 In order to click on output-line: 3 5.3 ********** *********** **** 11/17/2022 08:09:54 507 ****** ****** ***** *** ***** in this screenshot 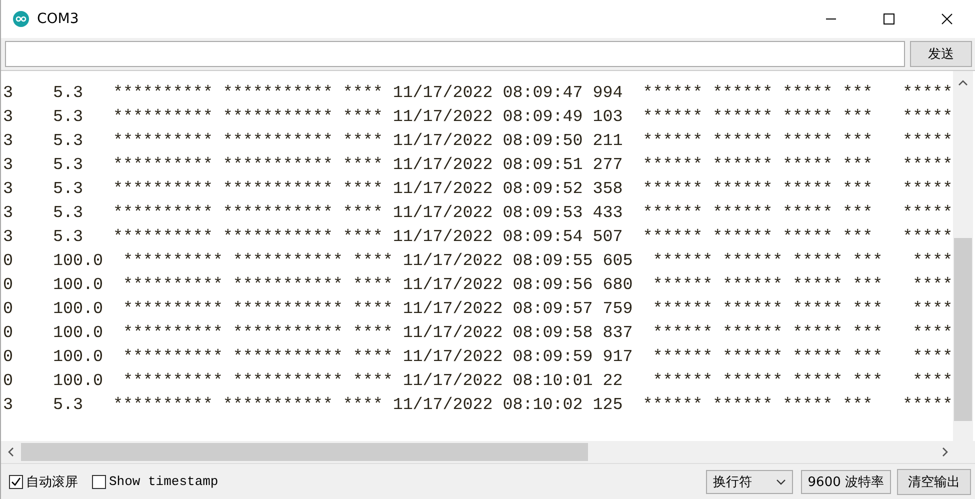, I will do `click(478, 238)`.